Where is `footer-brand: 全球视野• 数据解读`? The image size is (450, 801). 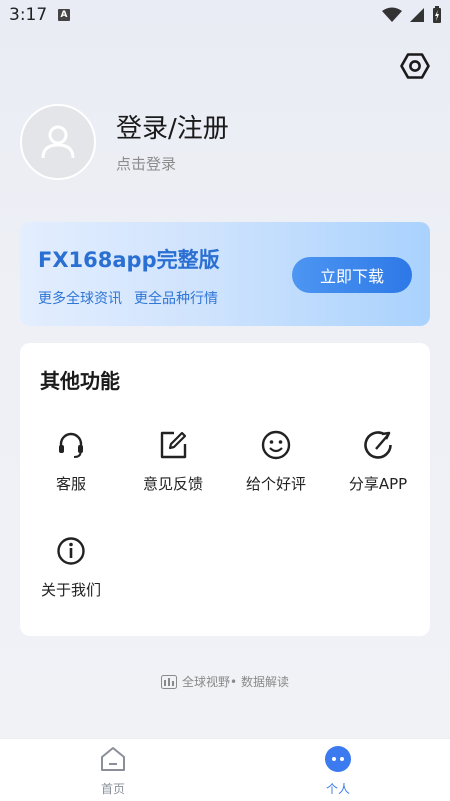 footer-brand: 全球视野• 数据解读 is located at coordinates (225, 681).